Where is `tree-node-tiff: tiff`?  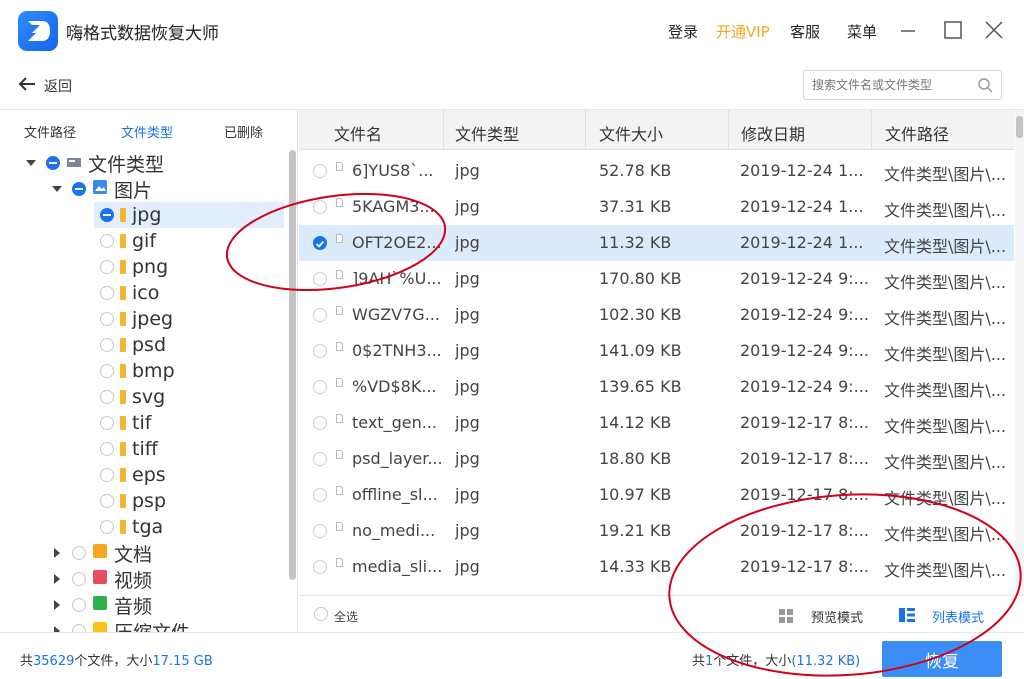 tree-node-tiff: tiff is located at coordinates (129, 449).